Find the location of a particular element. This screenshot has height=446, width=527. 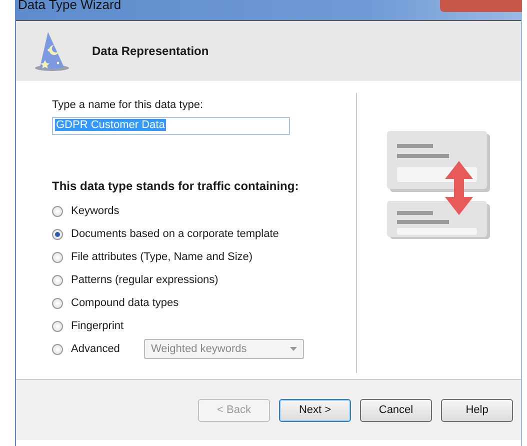

option-label: Advanced is located at coordinates (95, 349).